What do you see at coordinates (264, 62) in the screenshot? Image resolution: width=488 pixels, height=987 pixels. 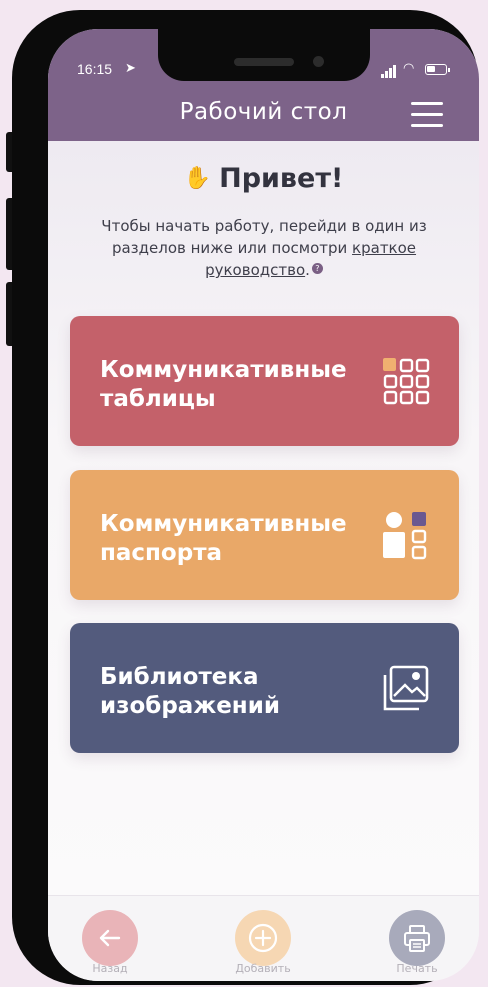 I see `speaker` at bounding box center [264, 62].